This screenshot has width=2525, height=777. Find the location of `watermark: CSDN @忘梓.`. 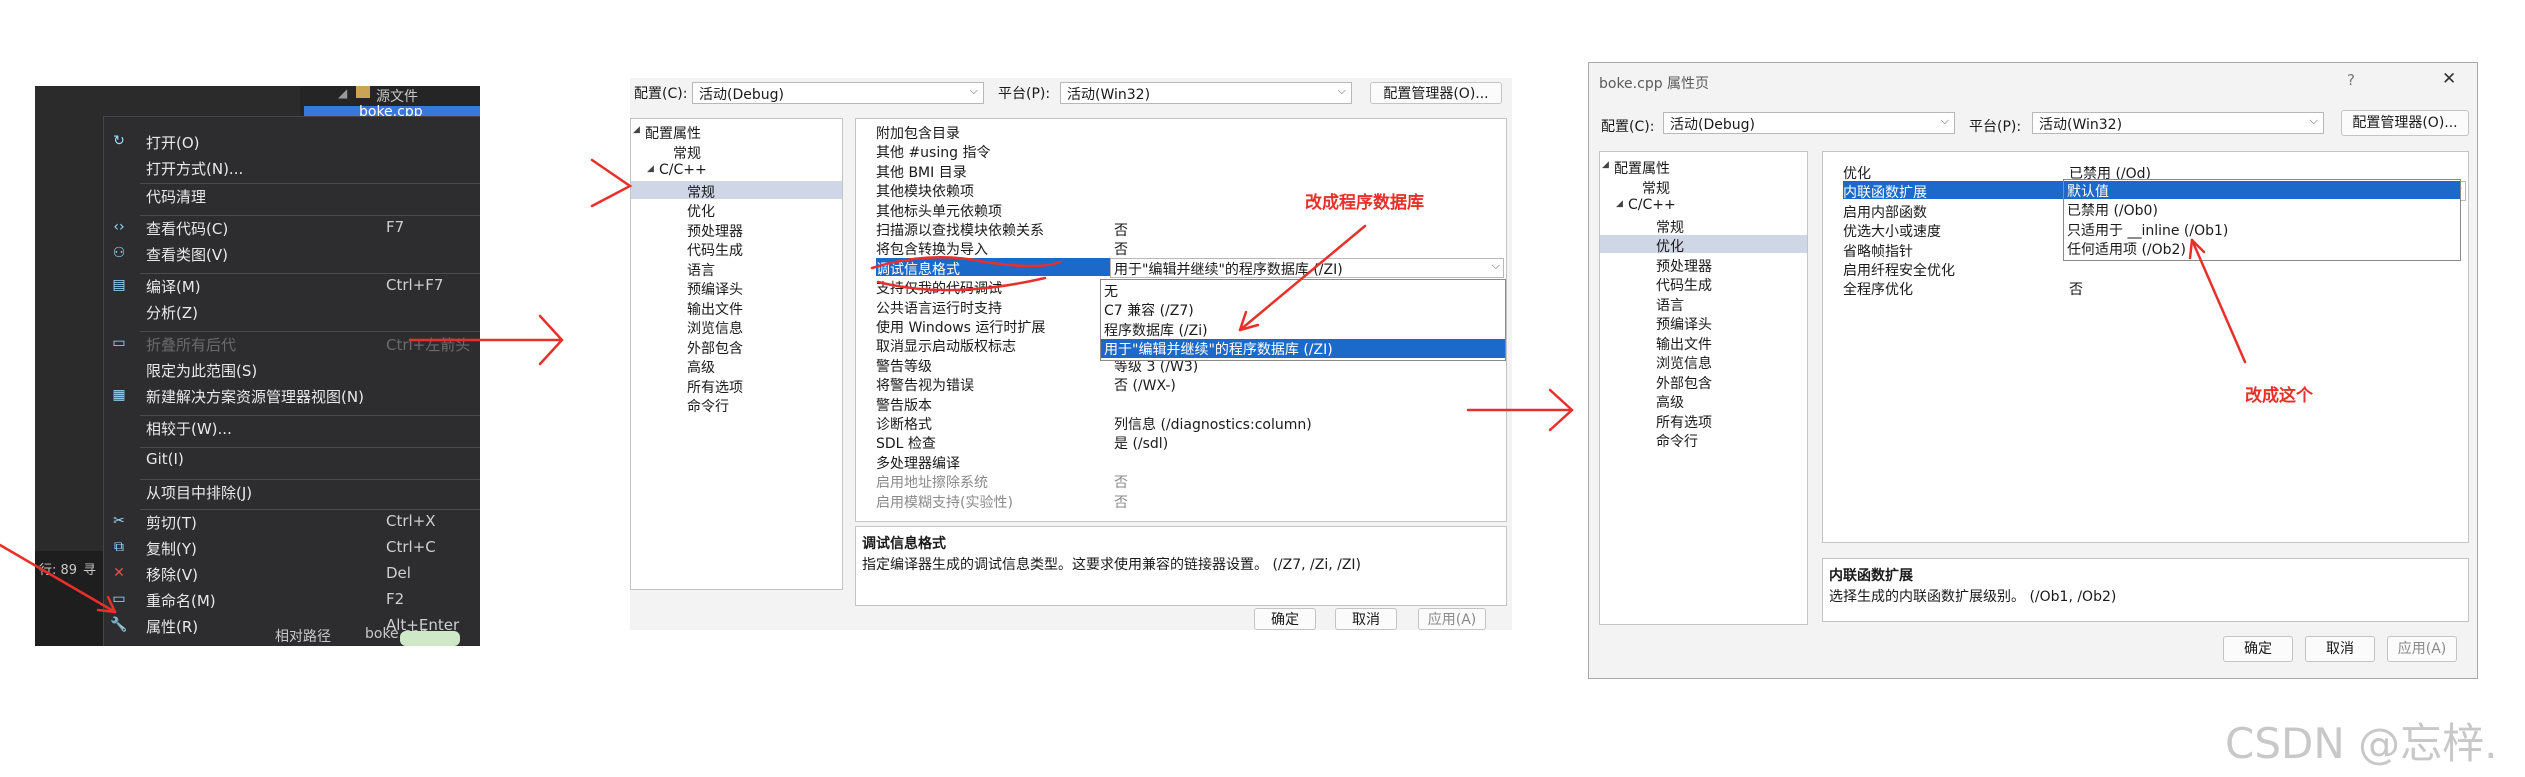

watermark: CSDN @忘梓. is located at coordinates (2361, 743).